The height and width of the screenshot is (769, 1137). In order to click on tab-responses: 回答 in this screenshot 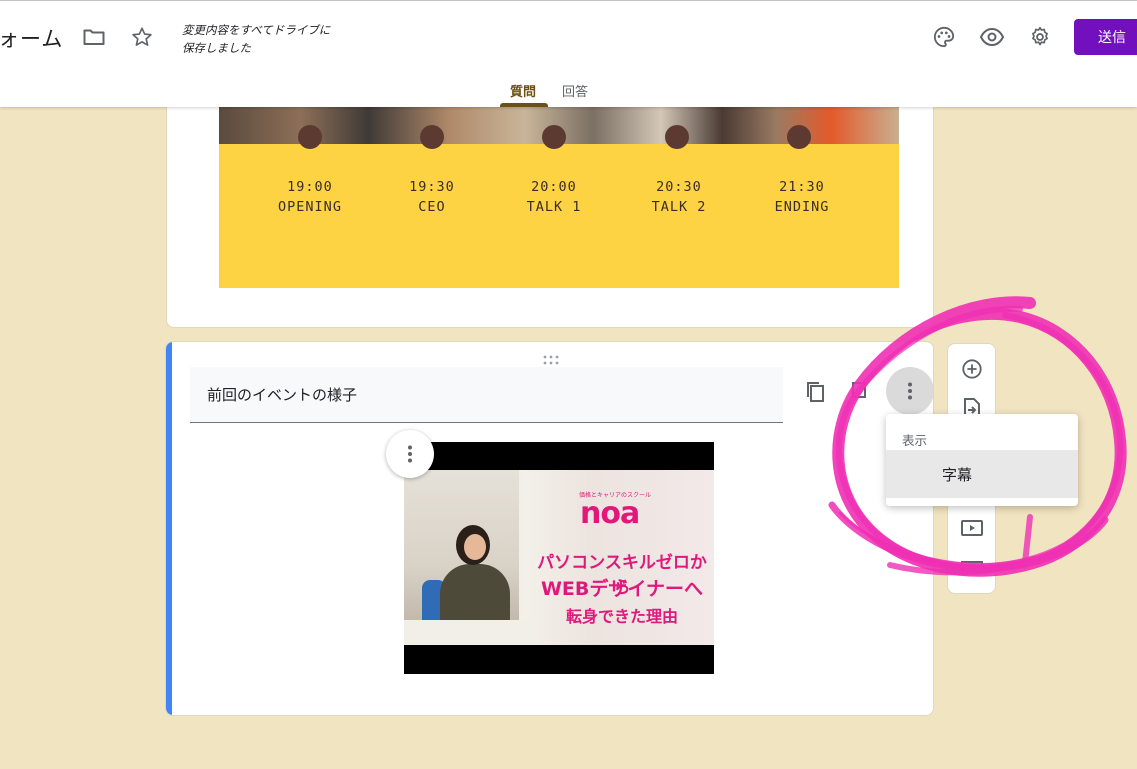, I will do `click(575, 90)`.